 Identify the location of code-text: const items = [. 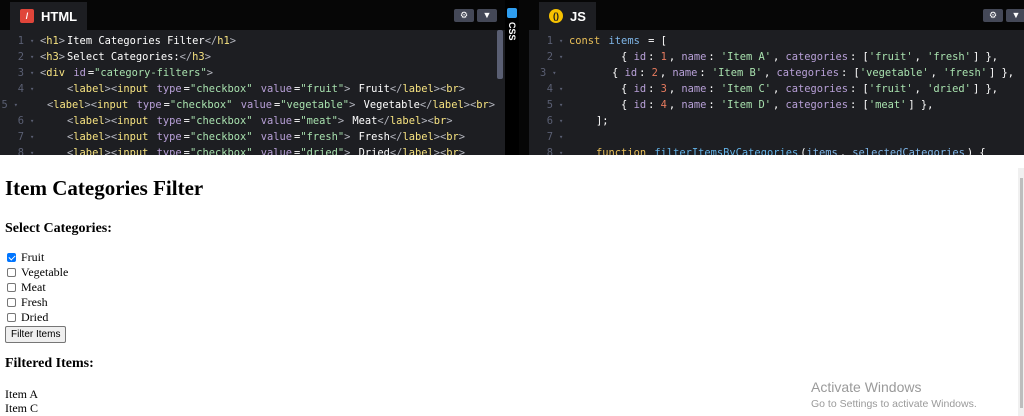
(618, 41).